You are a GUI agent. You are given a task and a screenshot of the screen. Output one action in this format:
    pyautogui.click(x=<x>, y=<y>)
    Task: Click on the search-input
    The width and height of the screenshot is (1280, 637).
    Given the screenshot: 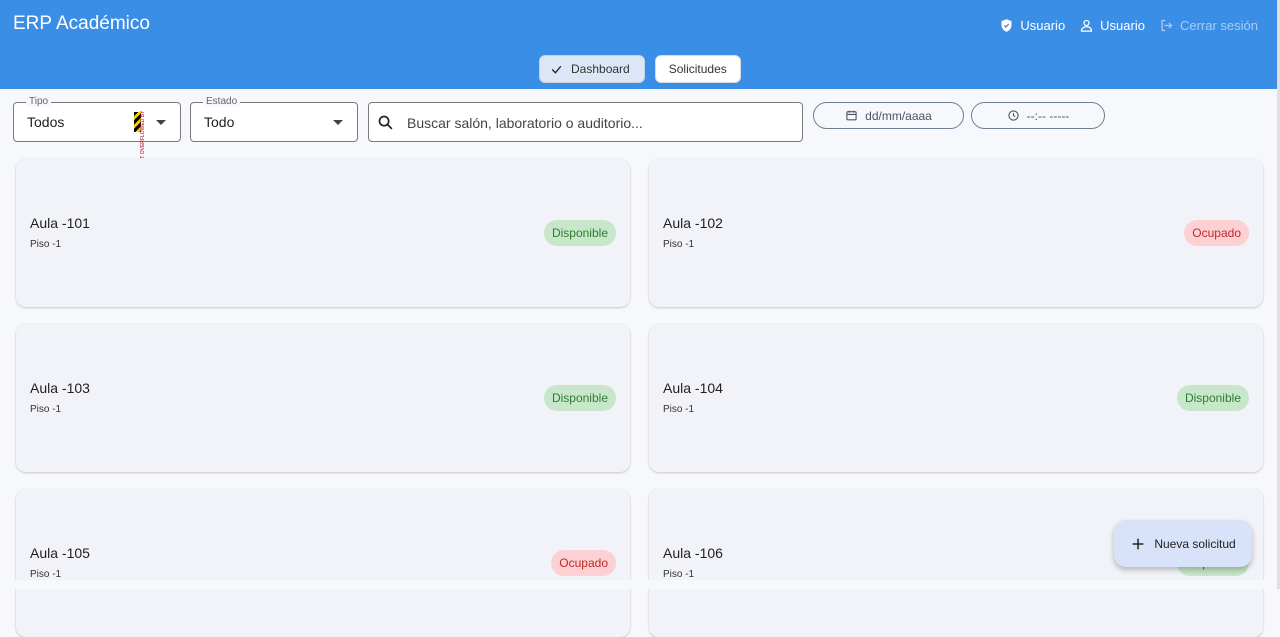 What is the action you would take?
    pyautogui.click(x=602, y=123)
    